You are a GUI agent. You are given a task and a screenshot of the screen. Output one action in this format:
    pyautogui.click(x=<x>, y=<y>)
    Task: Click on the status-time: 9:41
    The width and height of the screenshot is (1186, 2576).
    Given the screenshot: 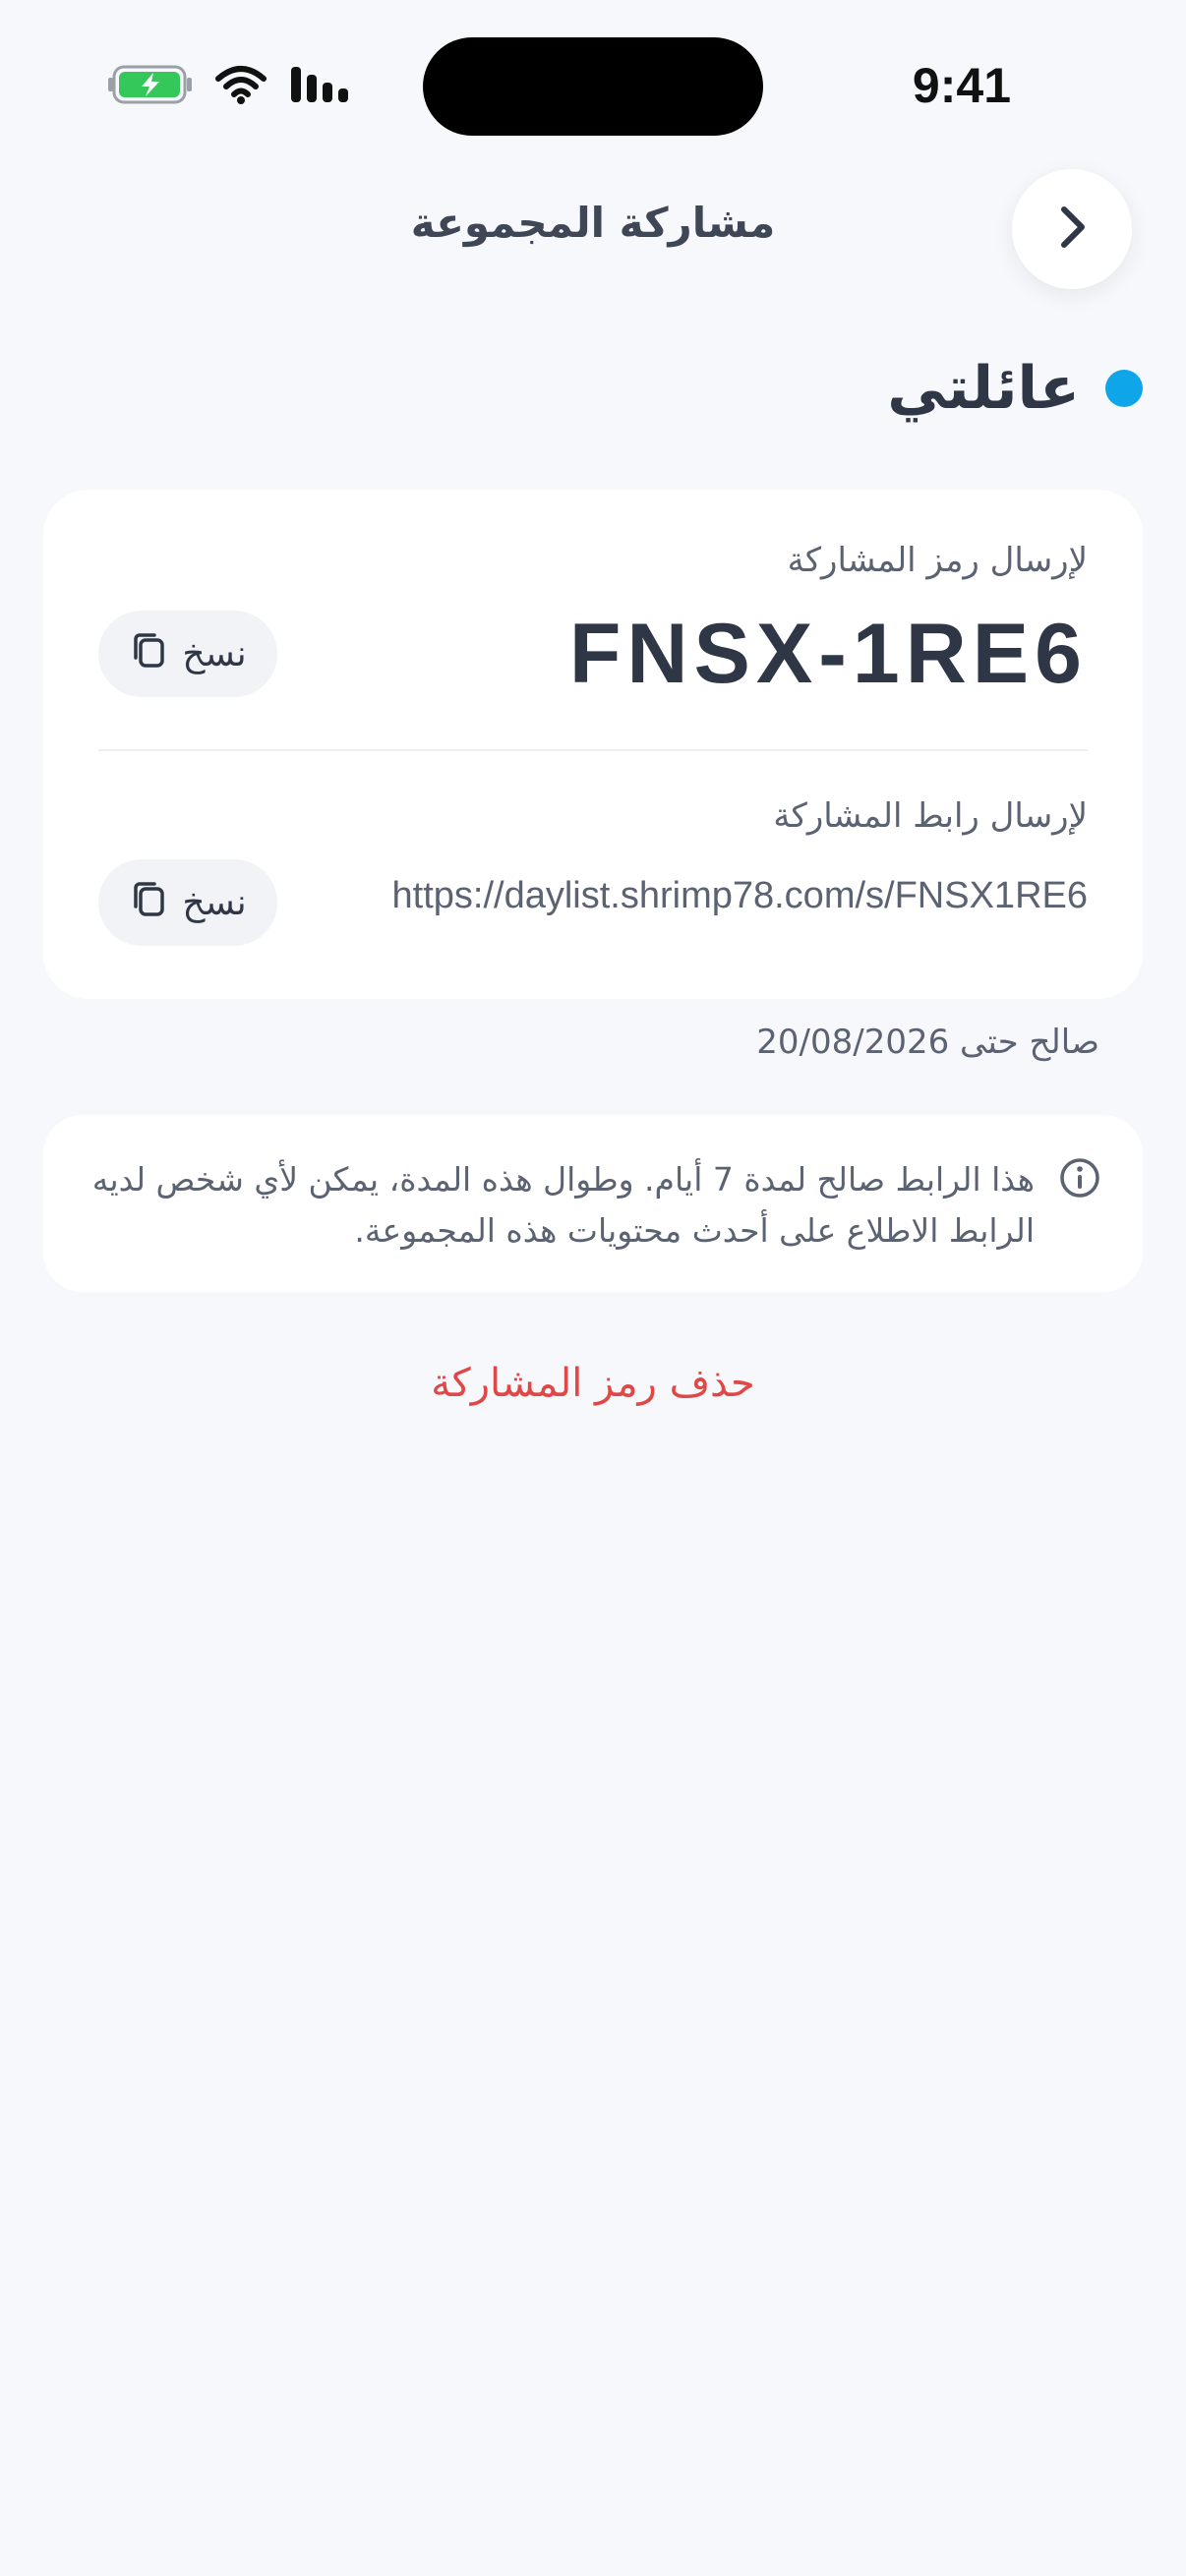 What is the action you would take?
    pyautogui.click(x=961, y=85)
    